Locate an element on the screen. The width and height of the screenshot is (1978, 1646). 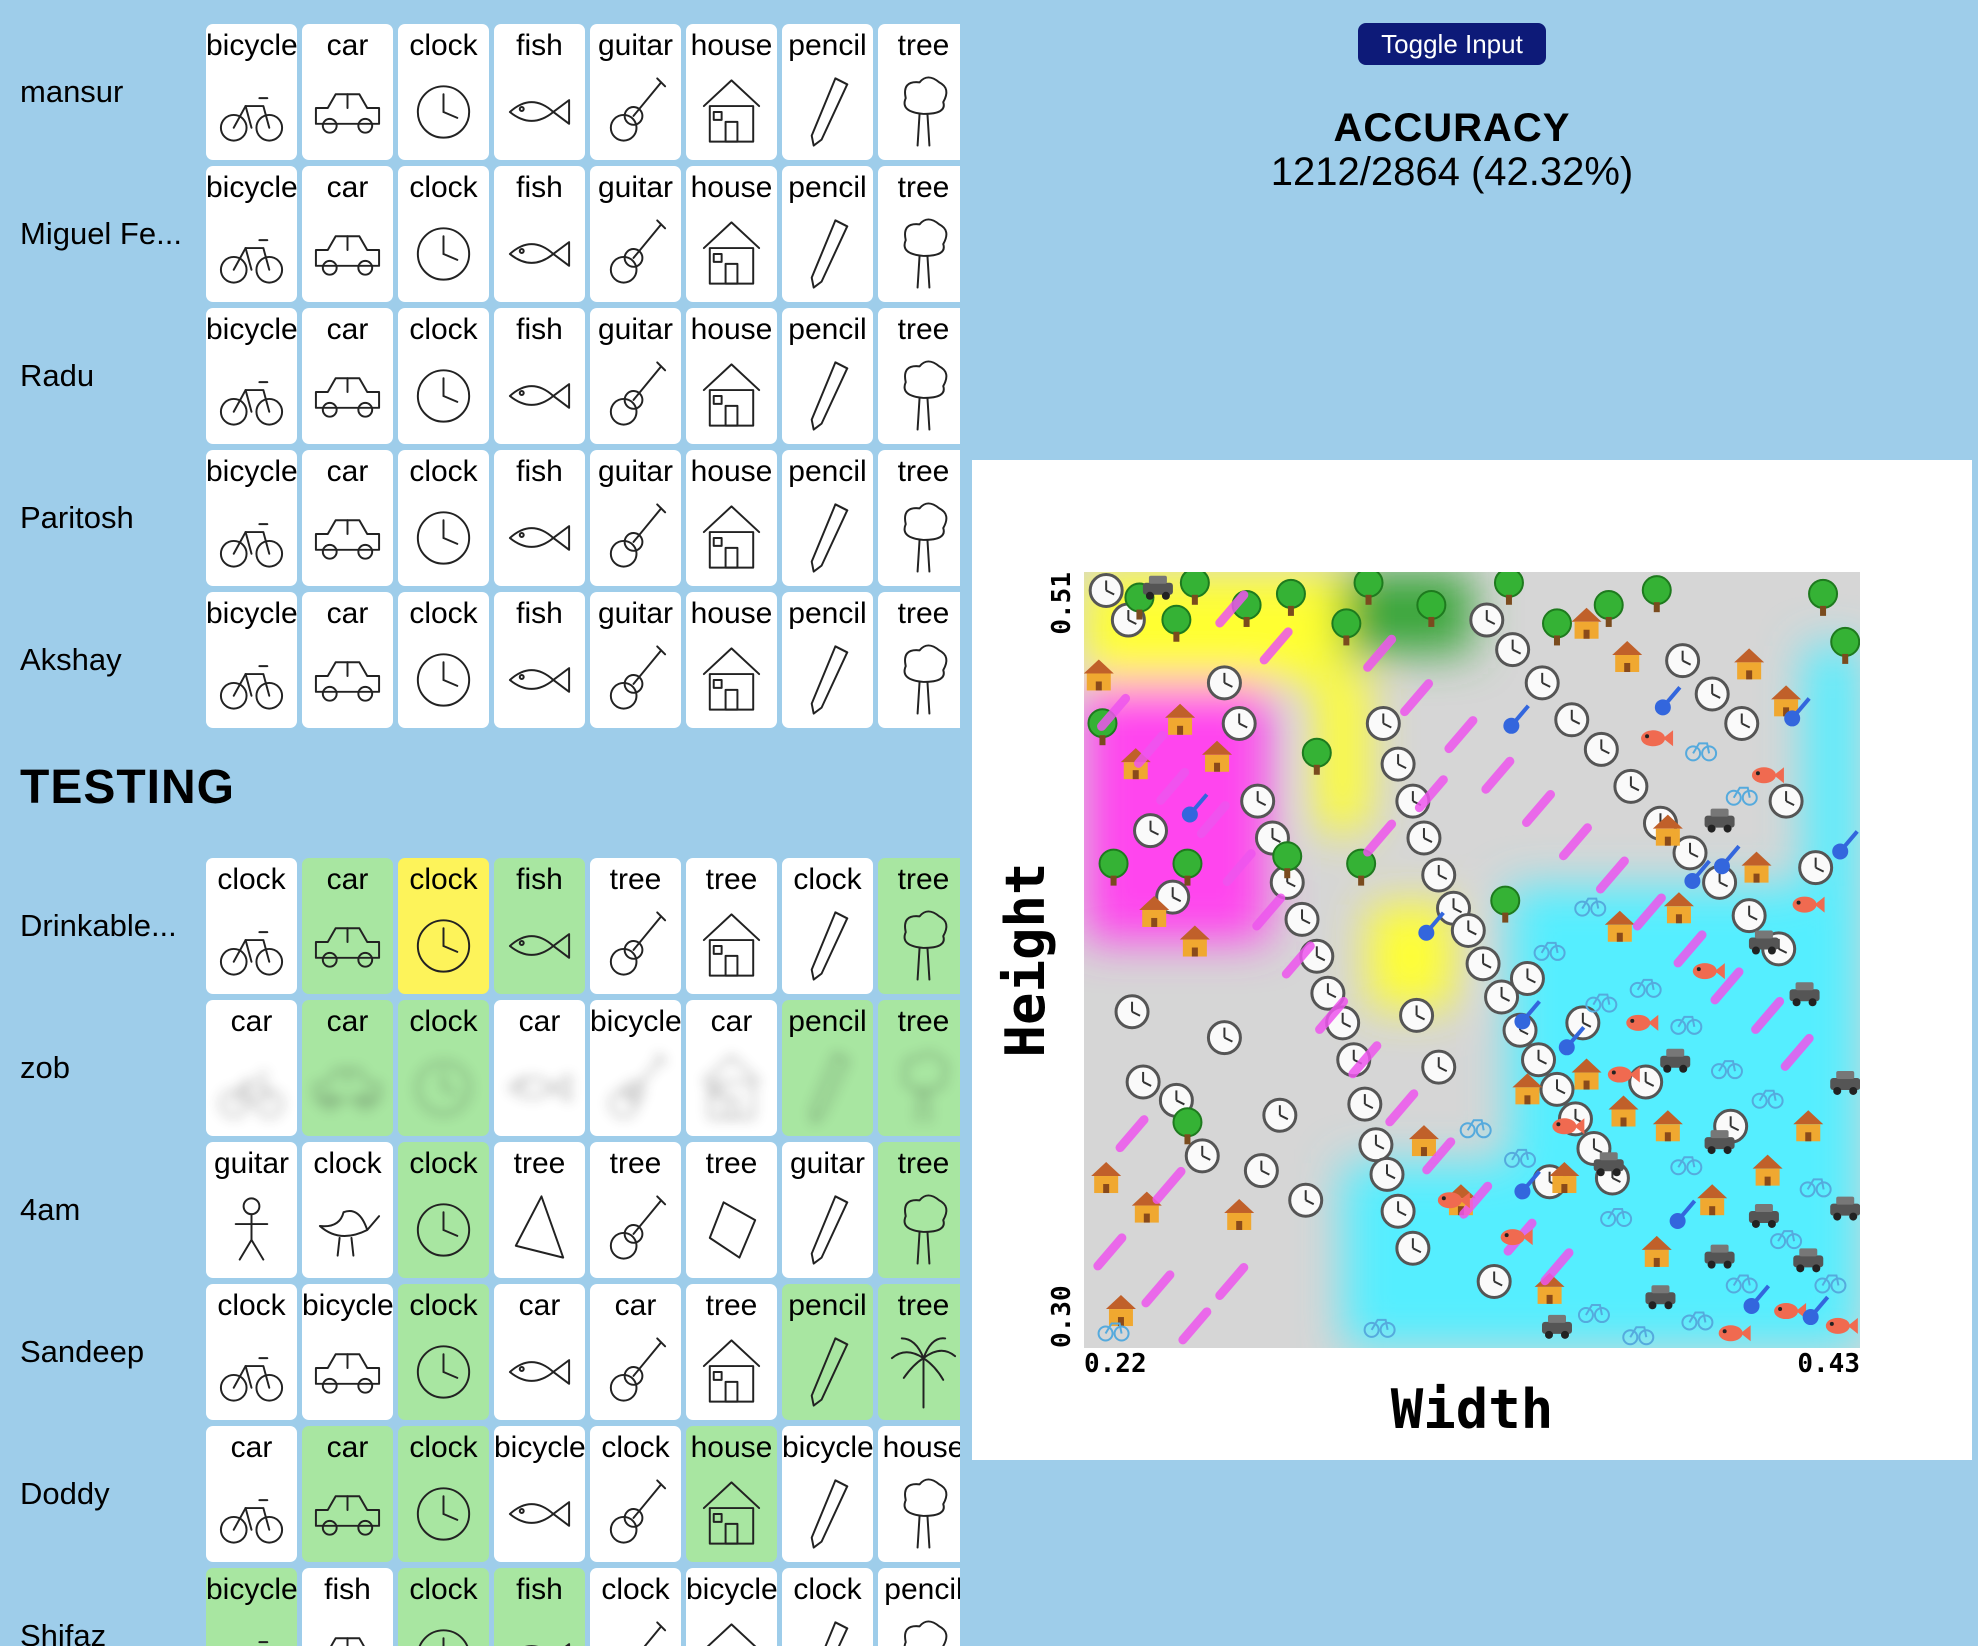
user-name: Akshay is located at coordinates (71, 659).